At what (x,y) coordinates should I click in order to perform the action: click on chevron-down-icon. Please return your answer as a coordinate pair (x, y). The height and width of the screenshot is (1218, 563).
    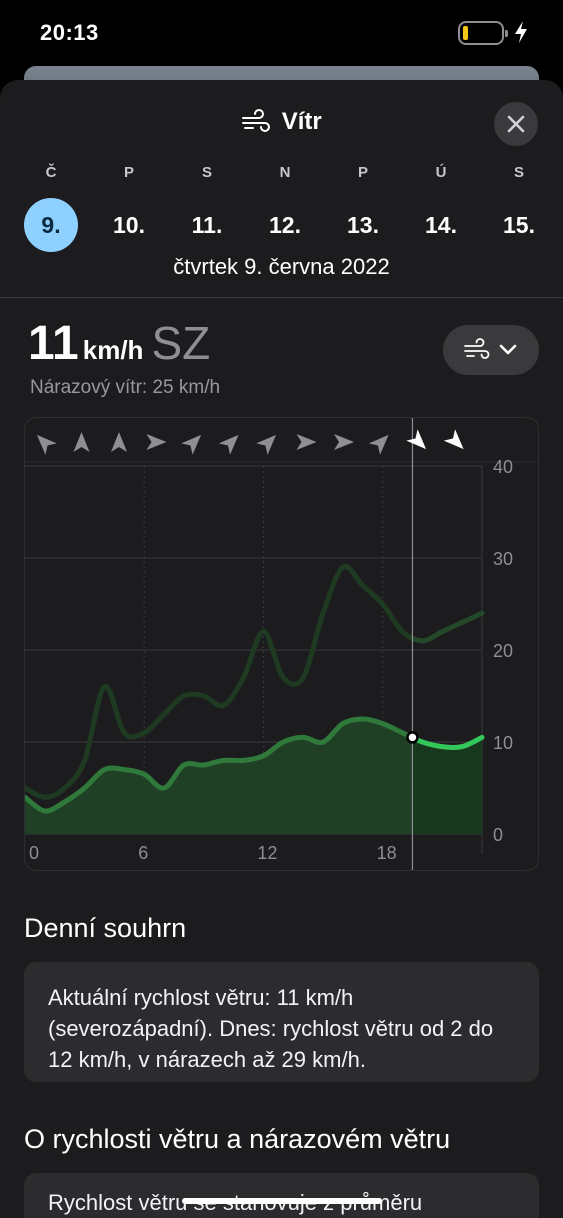
    Looking at the image, I should click on (508, 349).